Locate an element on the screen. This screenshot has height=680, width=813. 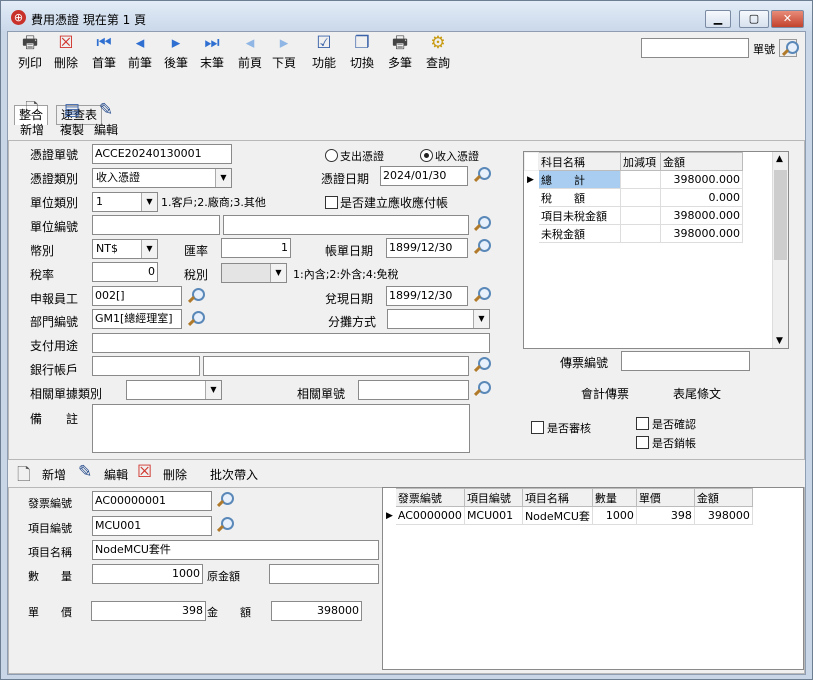
tail-text-button: 表尾條文 is located at coordinates (697, 393).